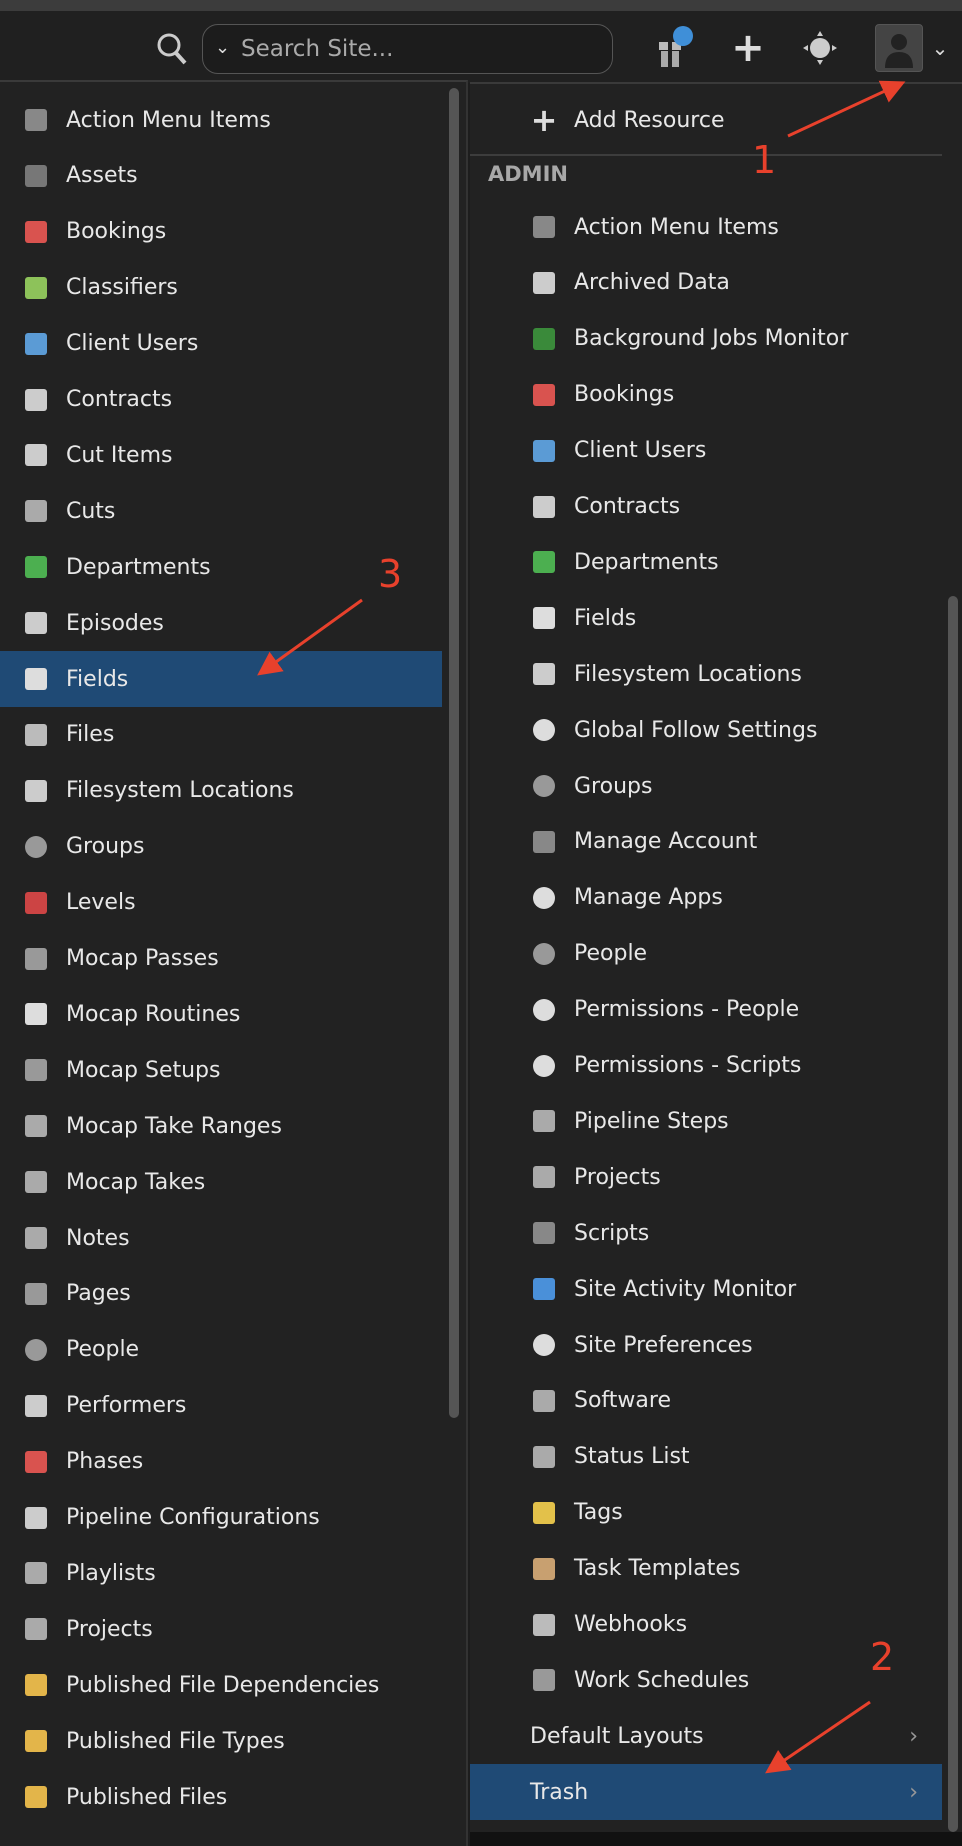  Describe the element at coordinates (36, 1238) in the screenshot. I see `note-icon` at that location.